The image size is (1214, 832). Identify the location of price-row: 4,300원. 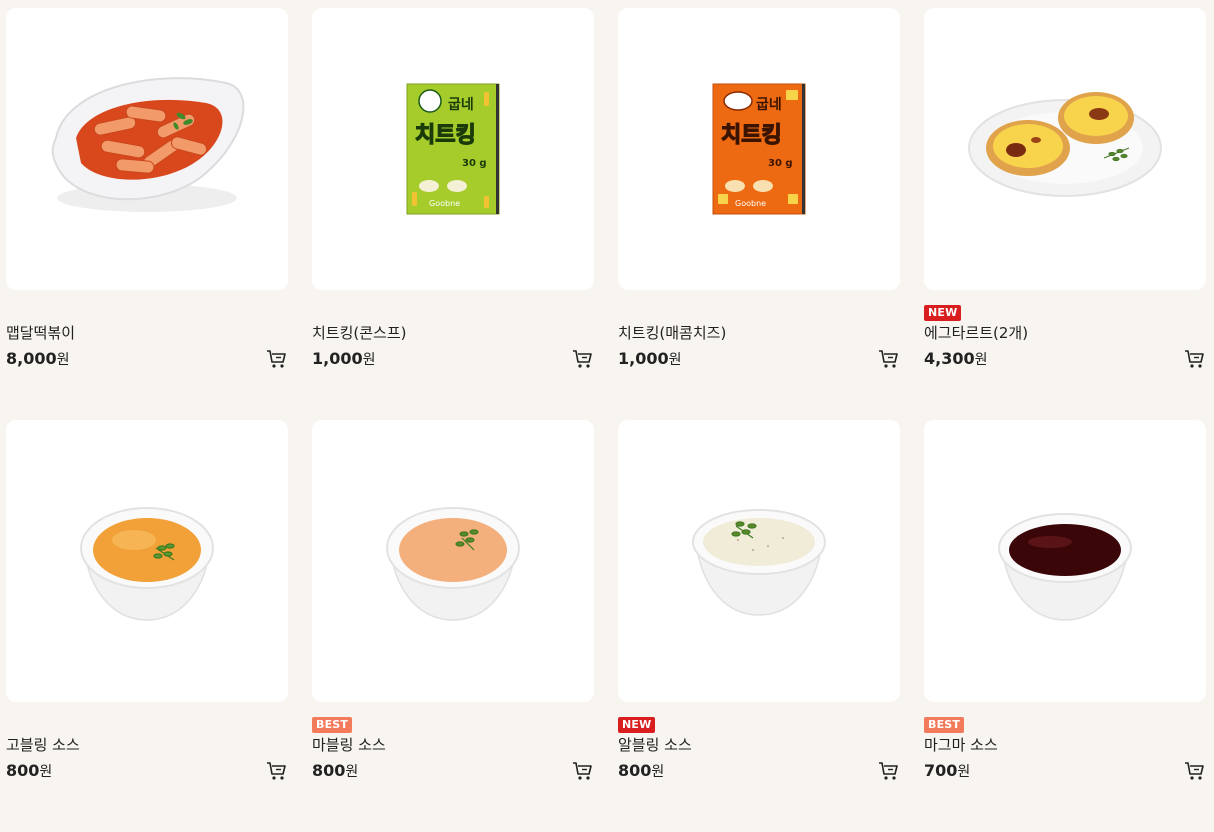
(1065, 359).